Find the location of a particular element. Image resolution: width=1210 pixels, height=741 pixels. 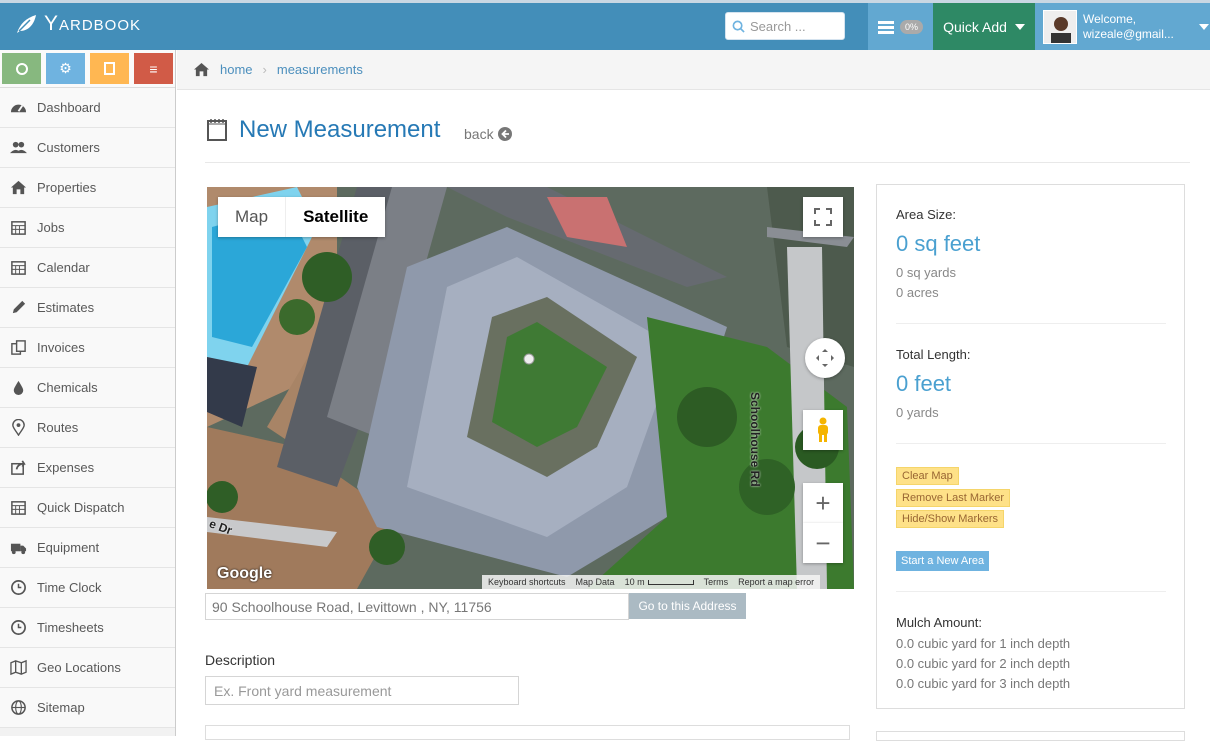

pegman-icon is located at coordinates (823, 429).